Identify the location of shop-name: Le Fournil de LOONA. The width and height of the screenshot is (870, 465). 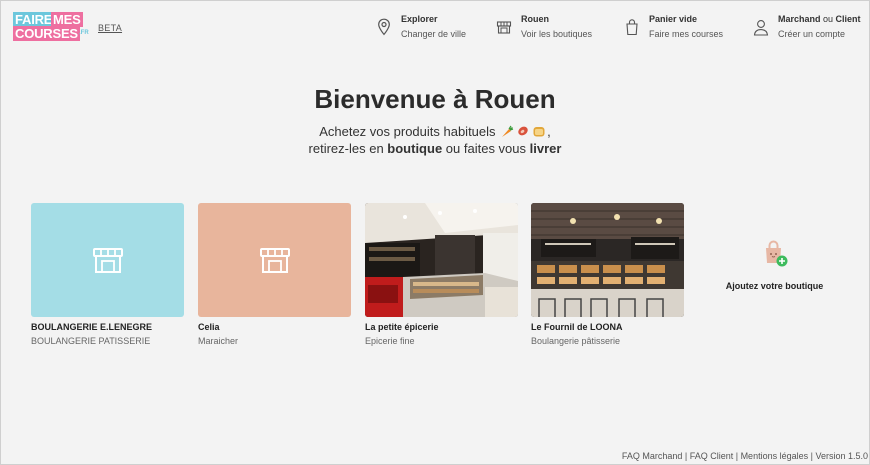
(577, 327).